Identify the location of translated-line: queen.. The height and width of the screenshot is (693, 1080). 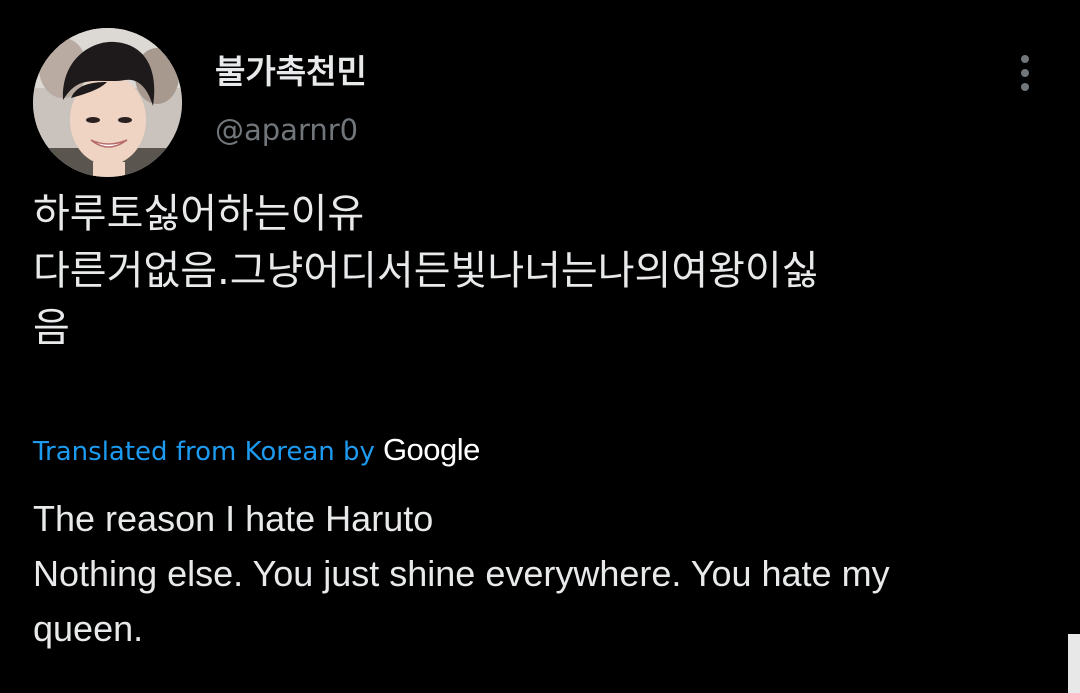
(88, 628).